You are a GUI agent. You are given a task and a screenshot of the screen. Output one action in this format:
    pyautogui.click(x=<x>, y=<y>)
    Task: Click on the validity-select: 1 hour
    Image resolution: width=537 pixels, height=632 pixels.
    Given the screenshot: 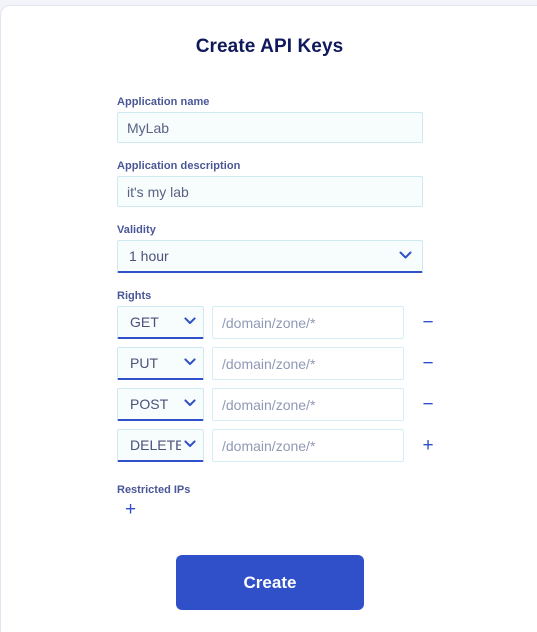 What is the action you would take?
    pyautogui.click(x=270, y=256)
    